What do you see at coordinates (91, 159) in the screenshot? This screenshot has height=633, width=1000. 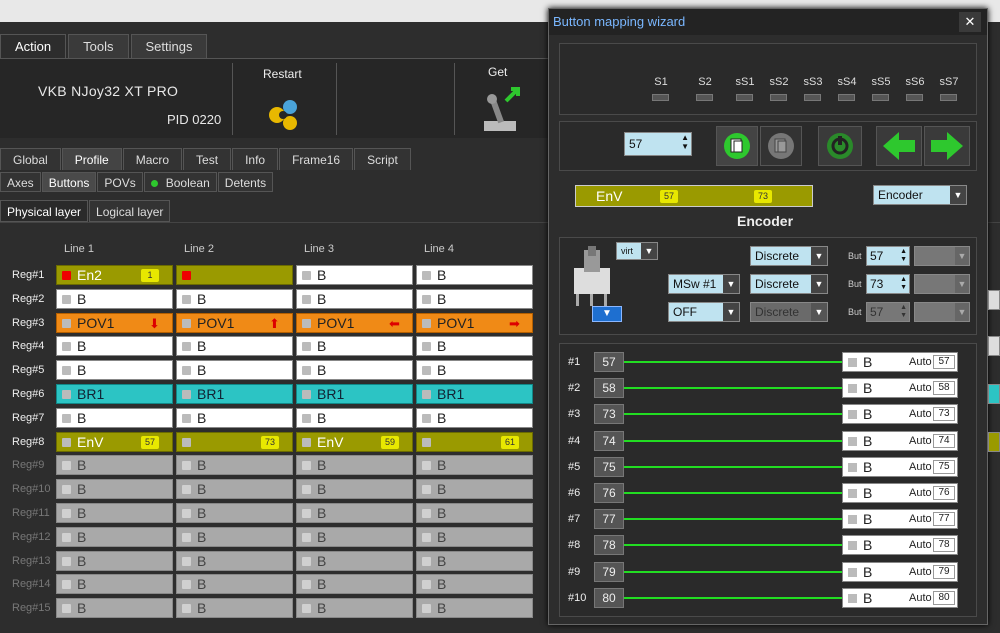 I see `tab-profile: Profile` at bounding box center [91, 159].